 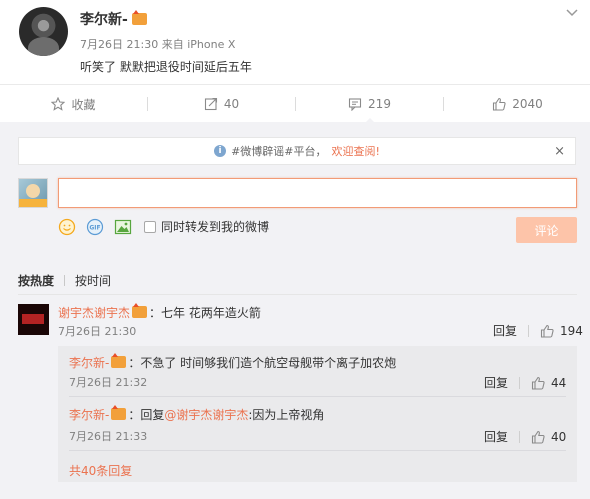 I want to click on action-bar: 收藏 40 219 2040, so click(x=295, y=104).